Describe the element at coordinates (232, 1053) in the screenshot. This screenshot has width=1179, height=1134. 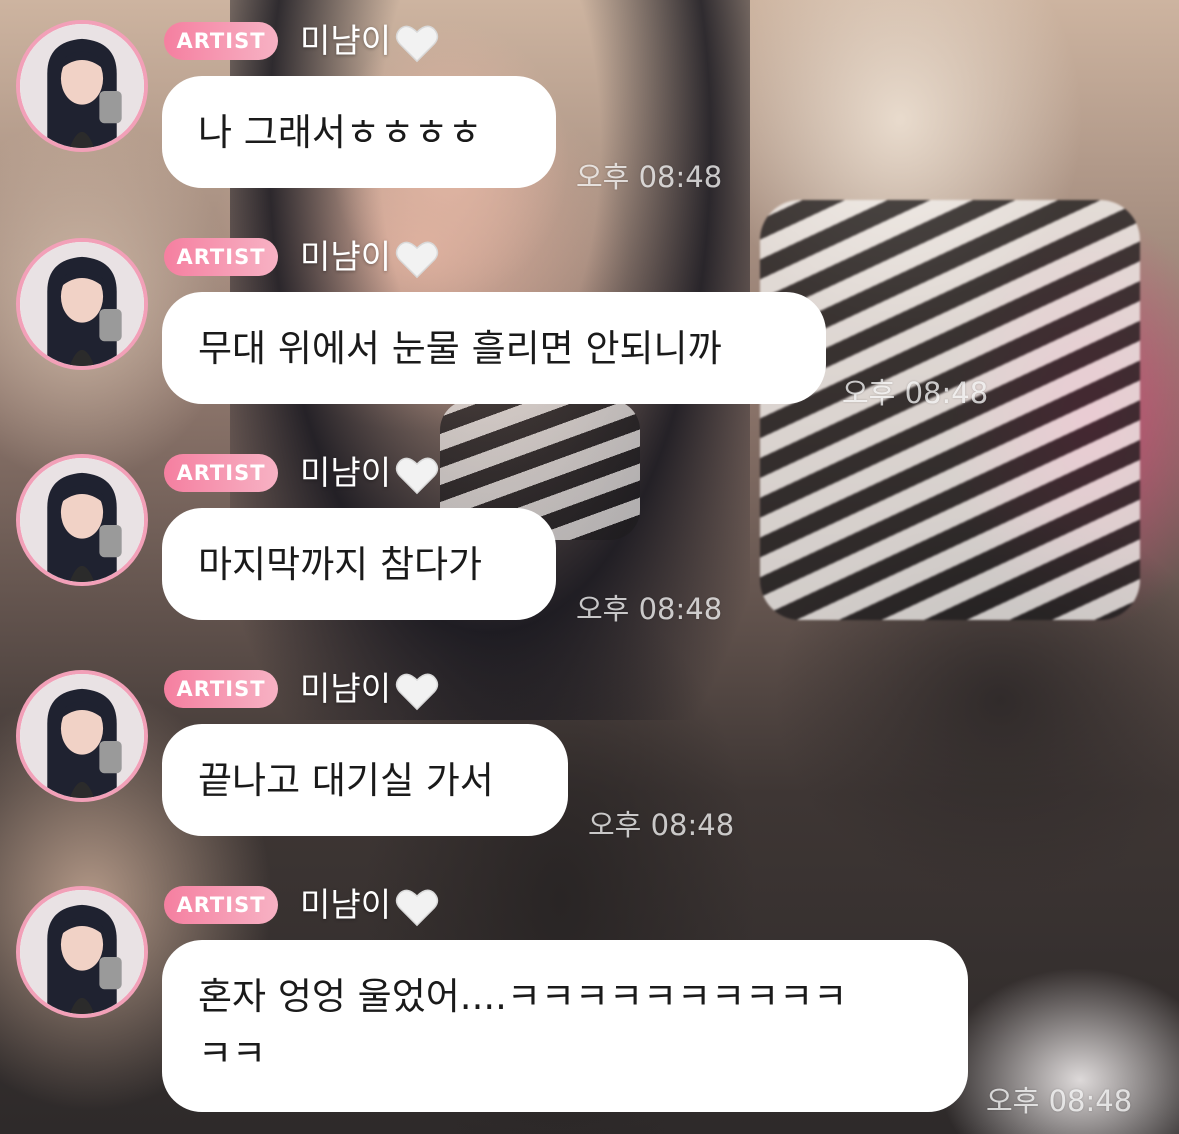
I see `message-text-line: ㅋㅋ` at that location.